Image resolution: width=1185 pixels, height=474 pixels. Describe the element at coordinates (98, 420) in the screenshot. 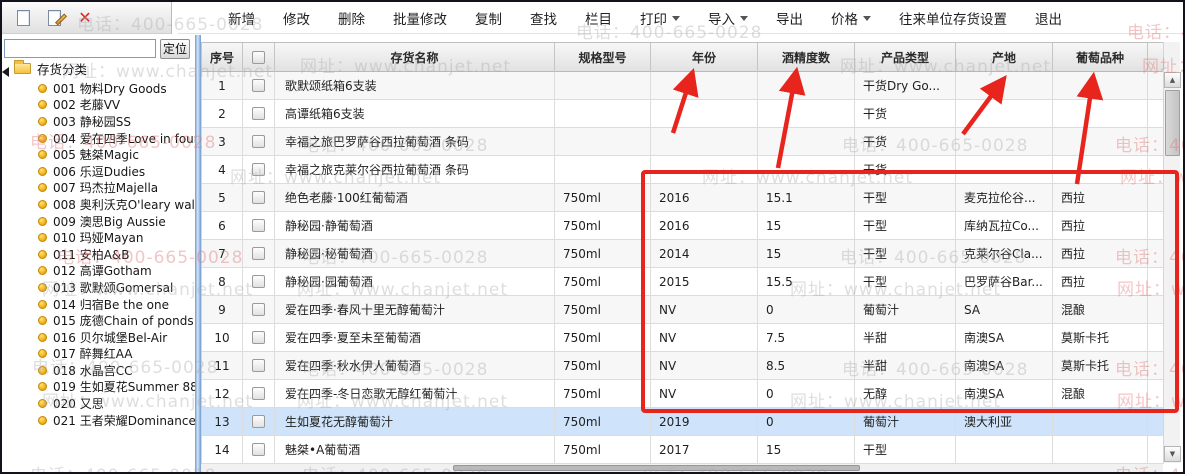

I see `sidebar-category-item: 021 王者荣耀Dominance` at that location.